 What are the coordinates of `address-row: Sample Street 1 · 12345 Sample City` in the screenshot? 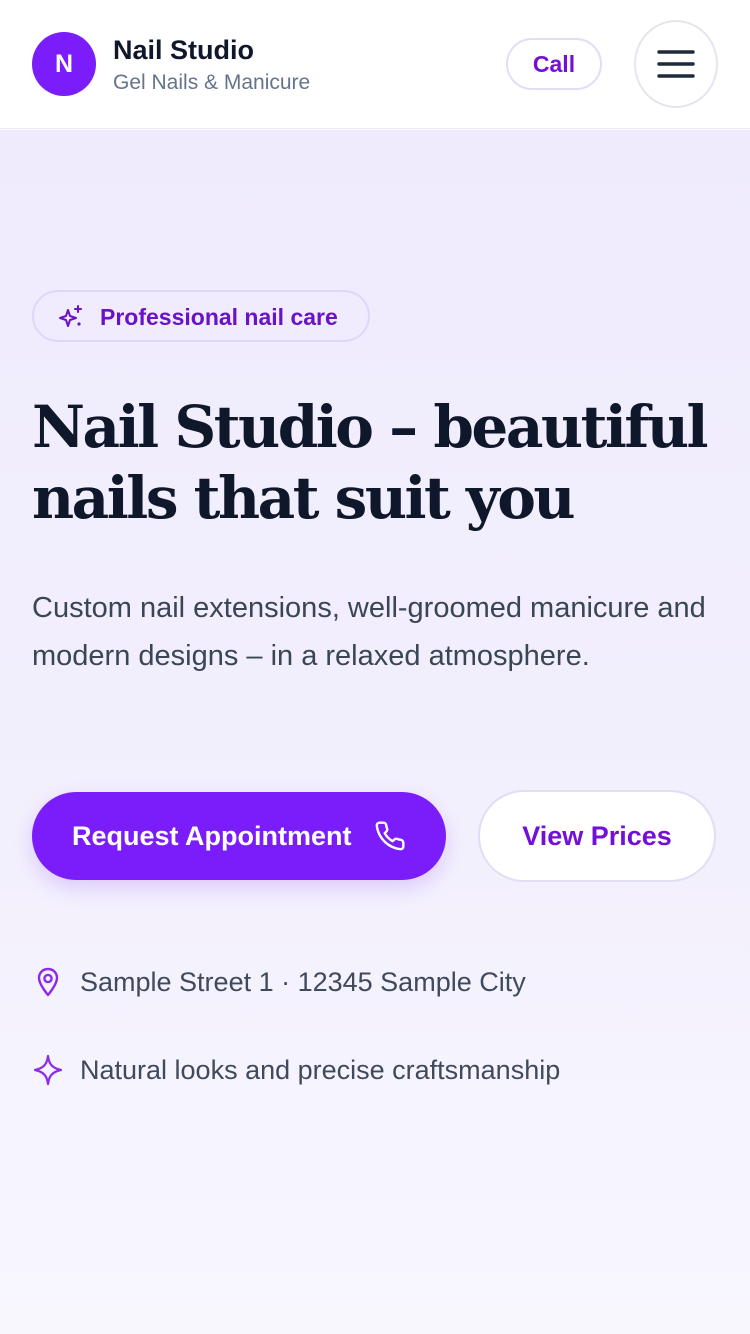 It's located at (372, 982).